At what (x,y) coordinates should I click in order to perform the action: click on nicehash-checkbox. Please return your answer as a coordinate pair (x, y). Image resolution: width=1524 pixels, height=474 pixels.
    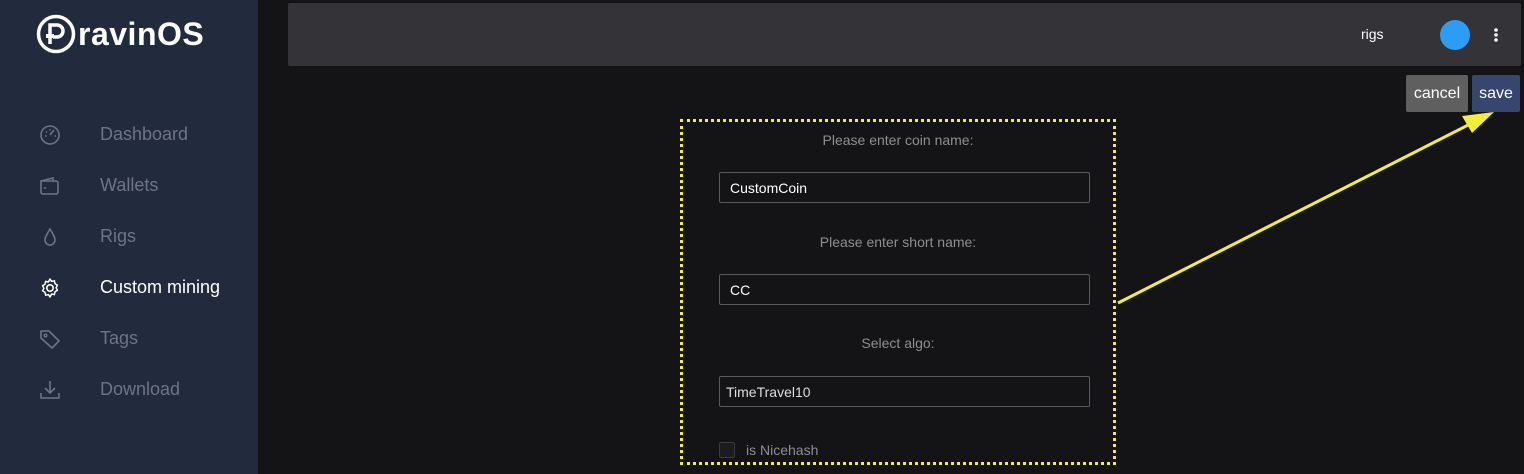
    Looking at the image, I should click on (727, 450).